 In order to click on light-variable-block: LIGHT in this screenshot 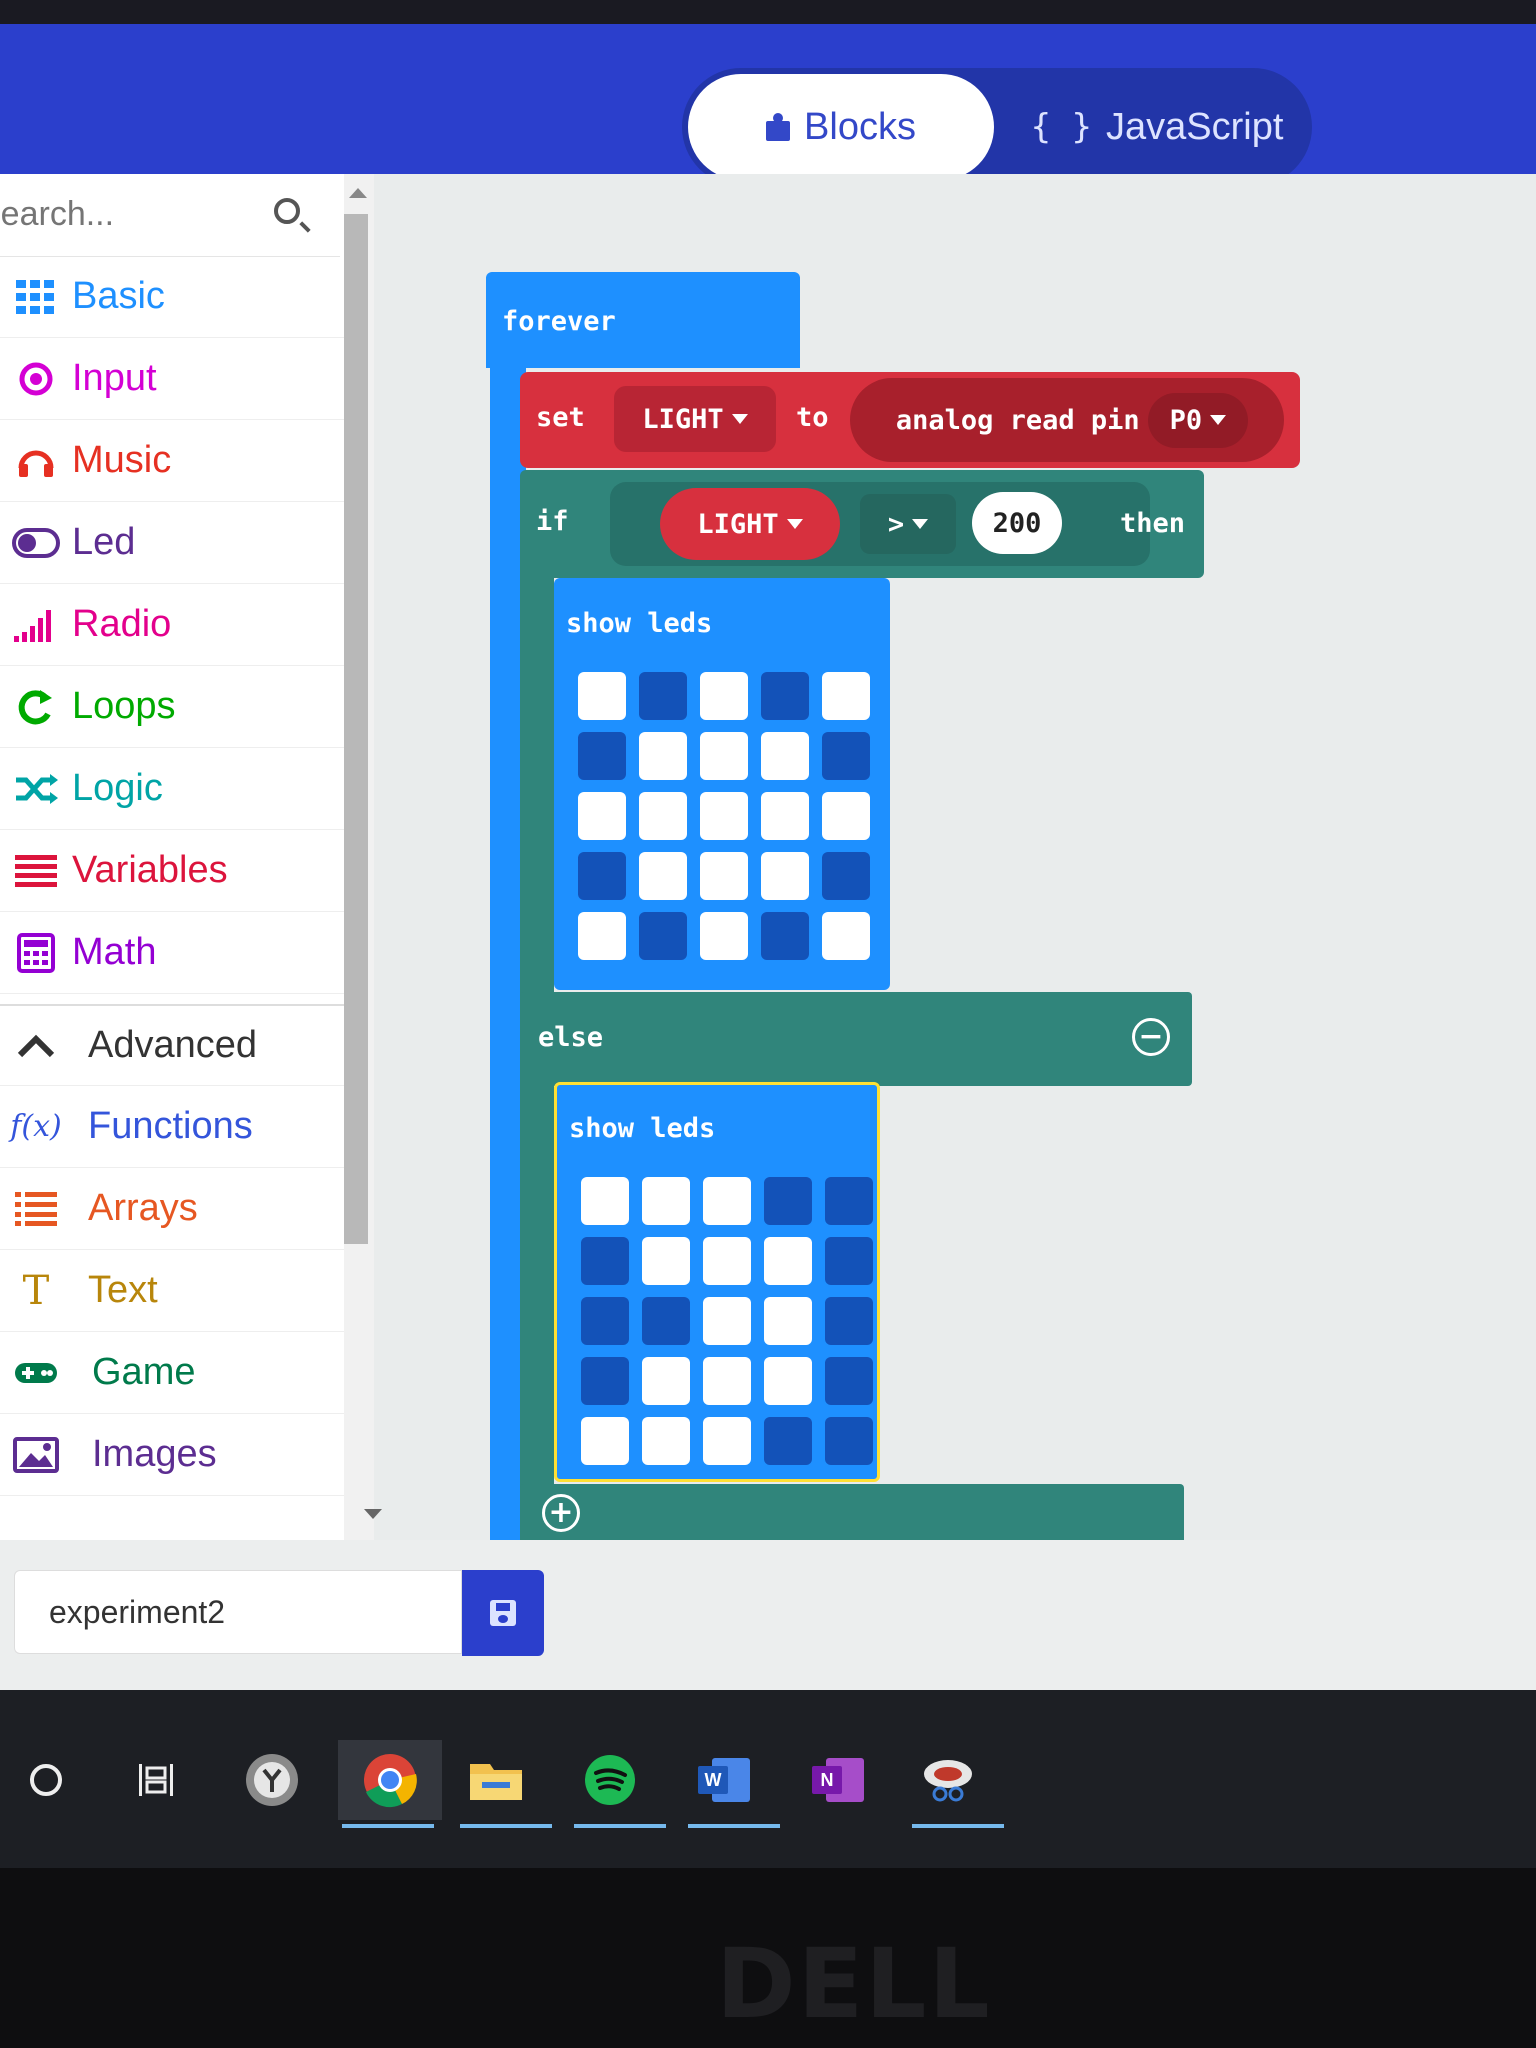, I will do `click(750, 524)`.